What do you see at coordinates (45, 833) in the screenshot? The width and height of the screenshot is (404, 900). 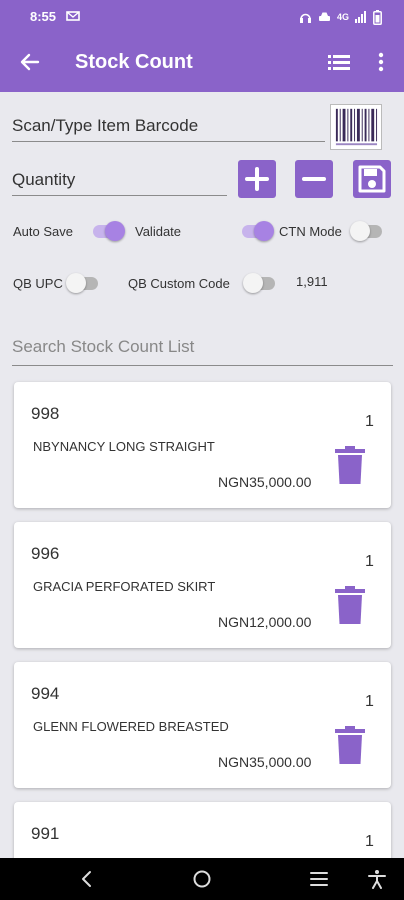 I see `item-code: 991` at bounding box center [45, 833].